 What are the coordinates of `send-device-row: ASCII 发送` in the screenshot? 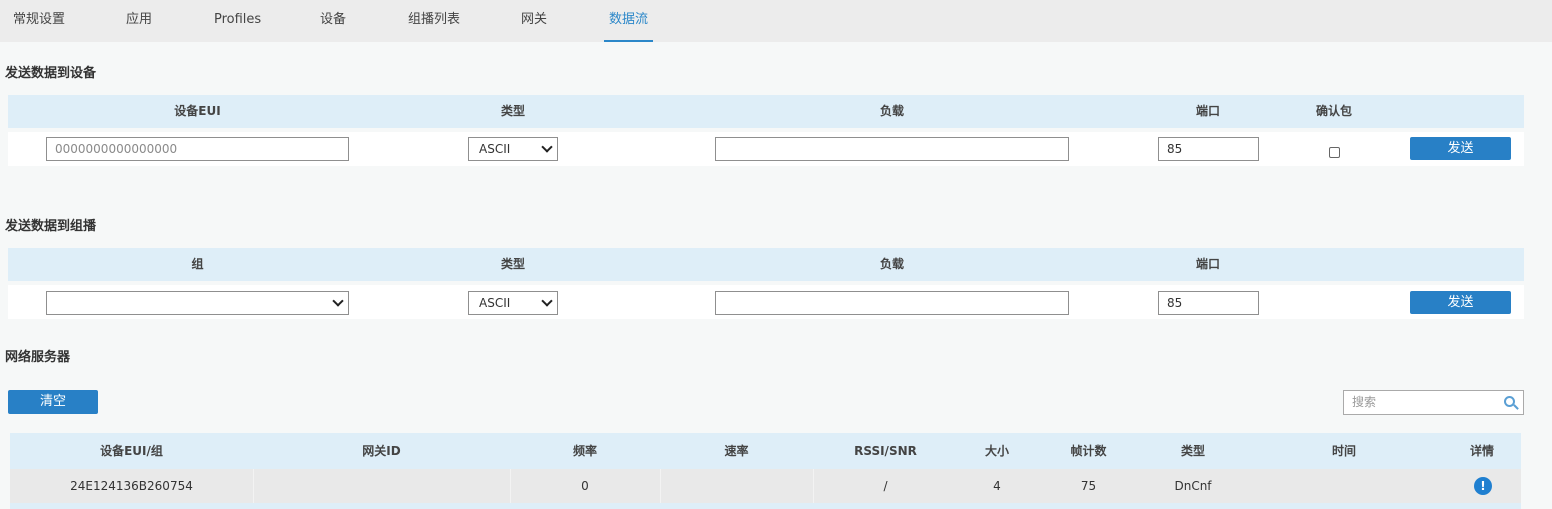 It's located at (766, 149).